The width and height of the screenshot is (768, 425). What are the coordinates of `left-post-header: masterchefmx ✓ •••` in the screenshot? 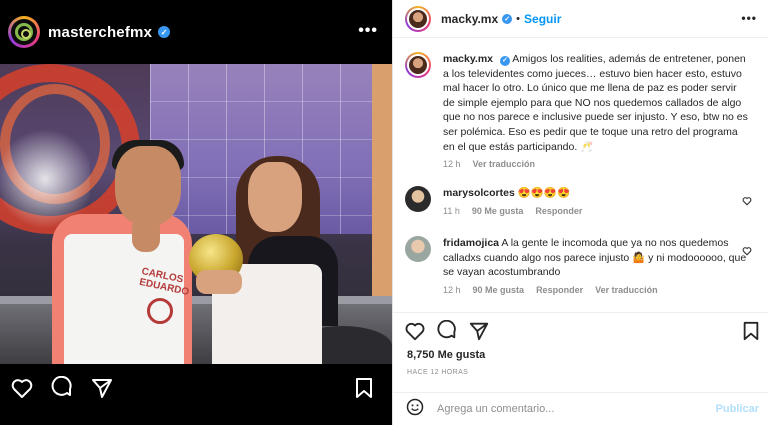 It's located at (196, 32).